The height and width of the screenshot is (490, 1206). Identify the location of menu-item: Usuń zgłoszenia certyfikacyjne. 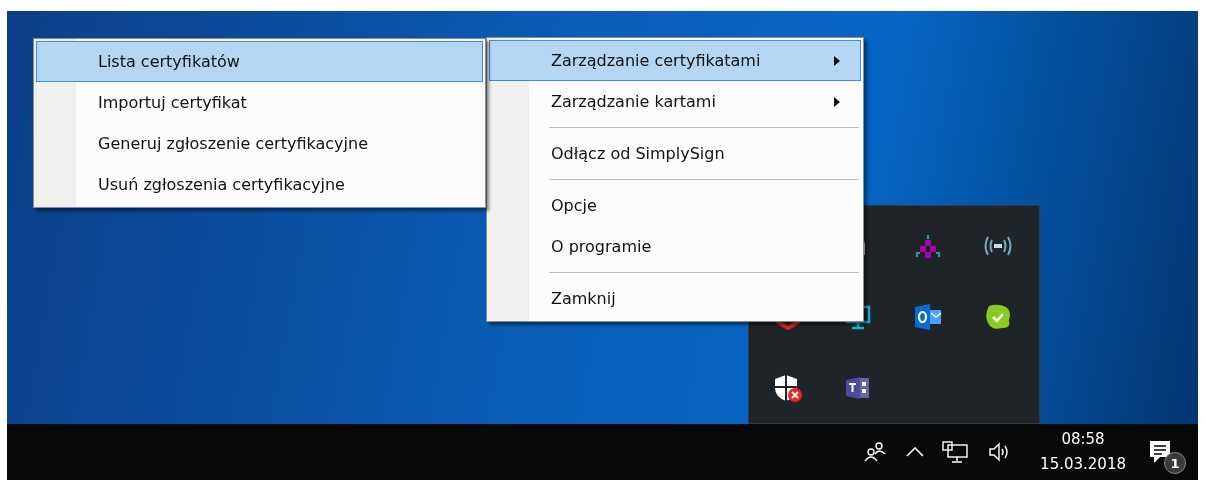
(259, 184).